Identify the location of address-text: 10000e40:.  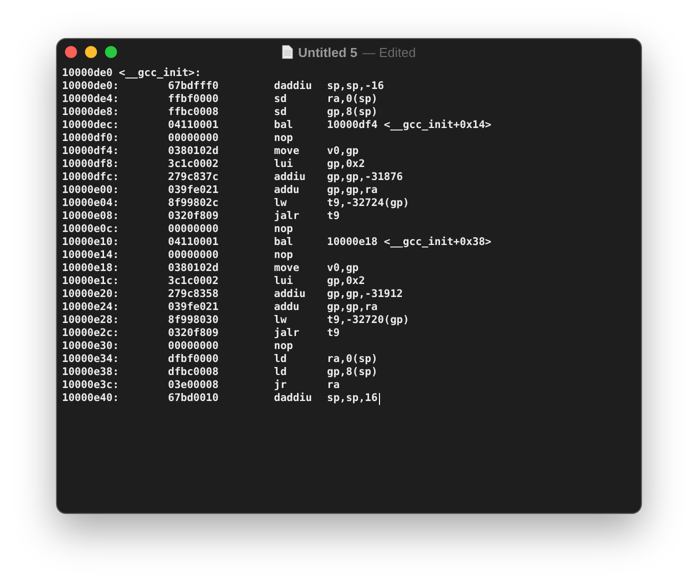
(90, 398).